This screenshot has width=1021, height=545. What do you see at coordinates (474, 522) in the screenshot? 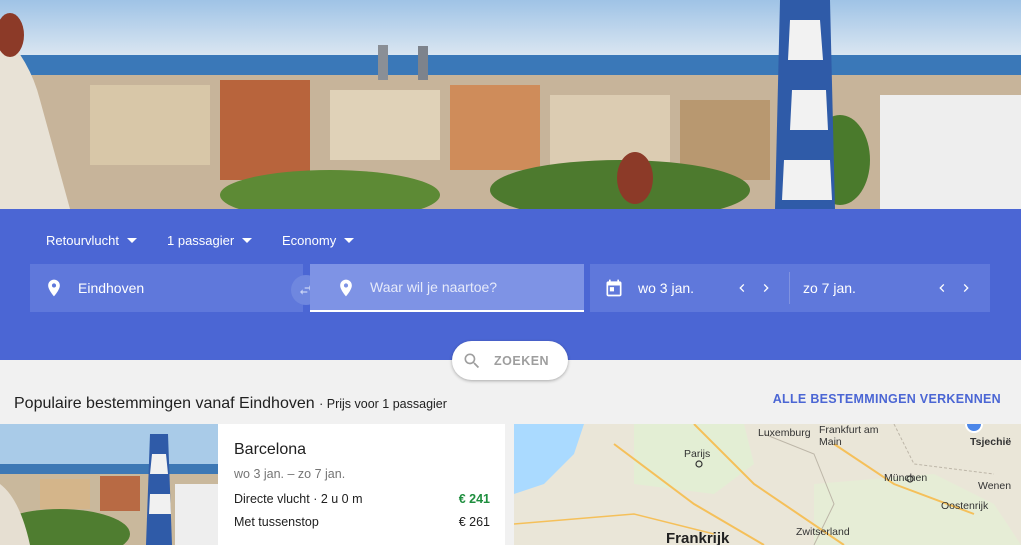
I see `stopover-price: € 261` at bounding box center [474, 522].